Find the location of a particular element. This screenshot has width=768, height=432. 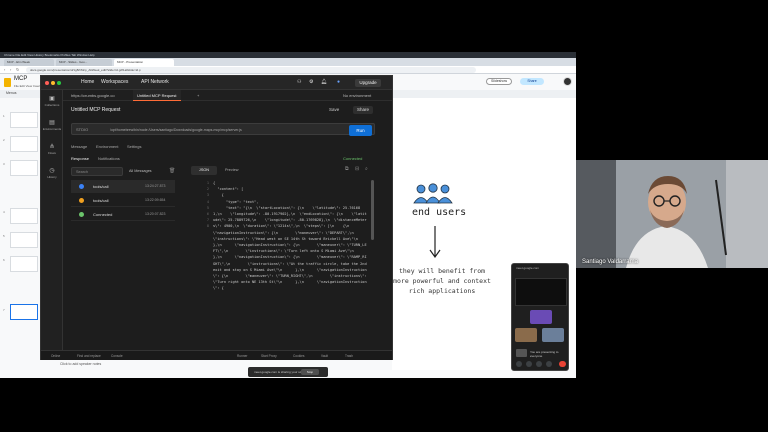

stop-sharing-button: Stop is located at coordinates (310, 372).